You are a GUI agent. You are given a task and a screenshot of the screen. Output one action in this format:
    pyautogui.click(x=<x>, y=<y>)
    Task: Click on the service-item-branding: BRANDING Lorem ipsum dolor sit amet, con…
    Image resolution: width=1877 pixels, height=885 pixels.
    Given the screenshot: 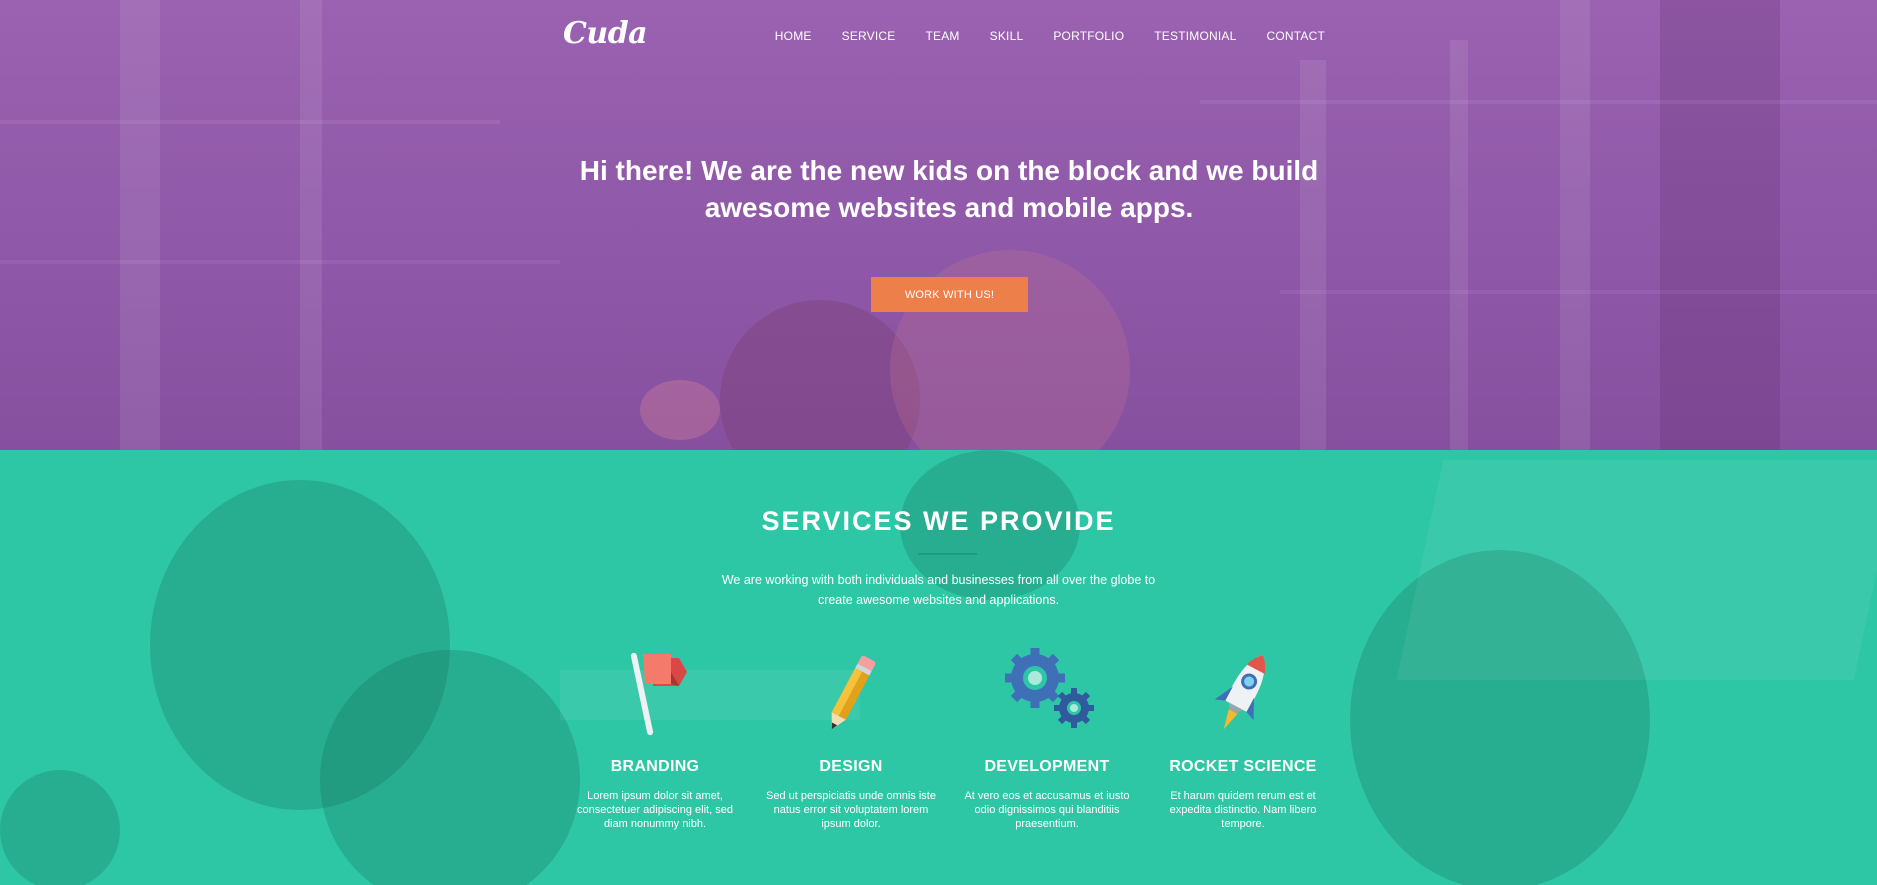 What is the action you would take?
    pyautogui.click(x=655, y=739)
    